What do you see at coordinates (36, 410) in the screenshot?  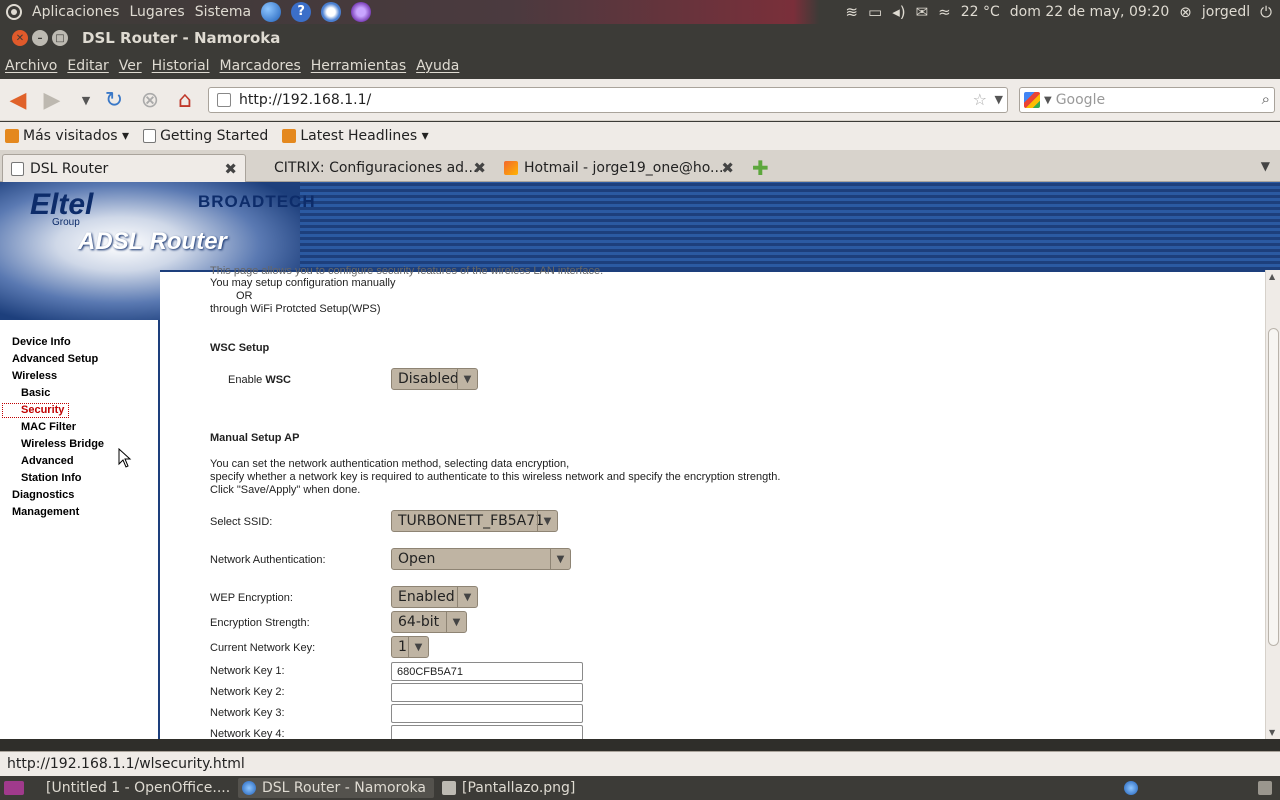 I see `sidebar-item-security: Security` at bounding box center [36, 410].